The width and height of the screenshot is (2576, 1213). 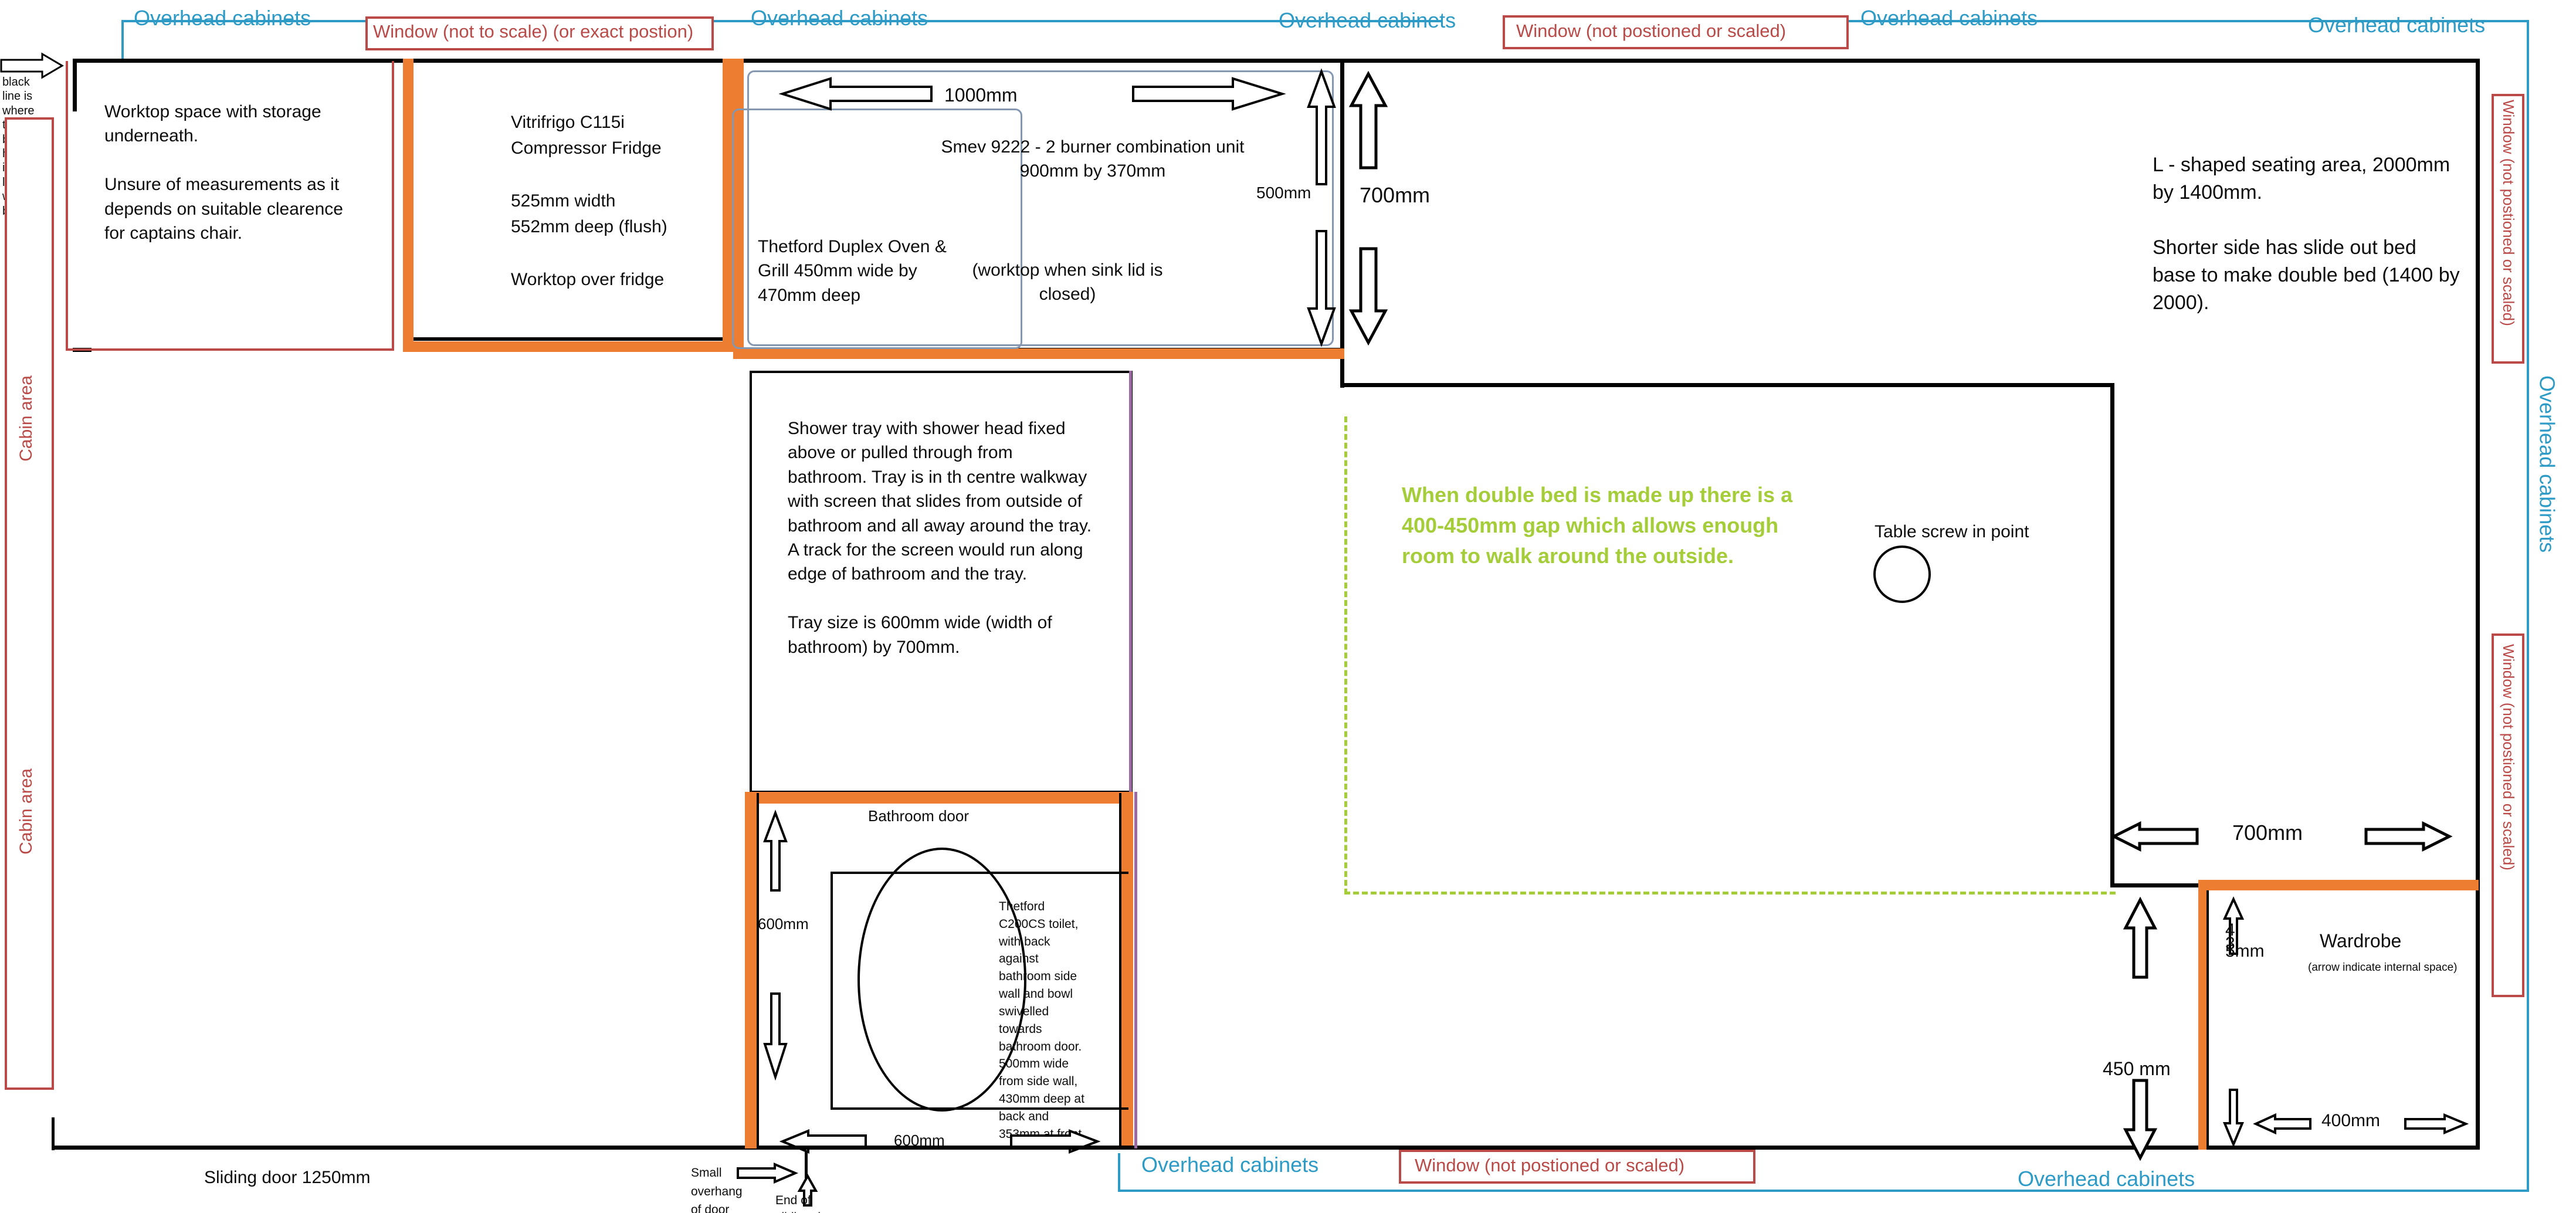 I want to click on sliding-door-left-tick, so click(x=53, y=1133).